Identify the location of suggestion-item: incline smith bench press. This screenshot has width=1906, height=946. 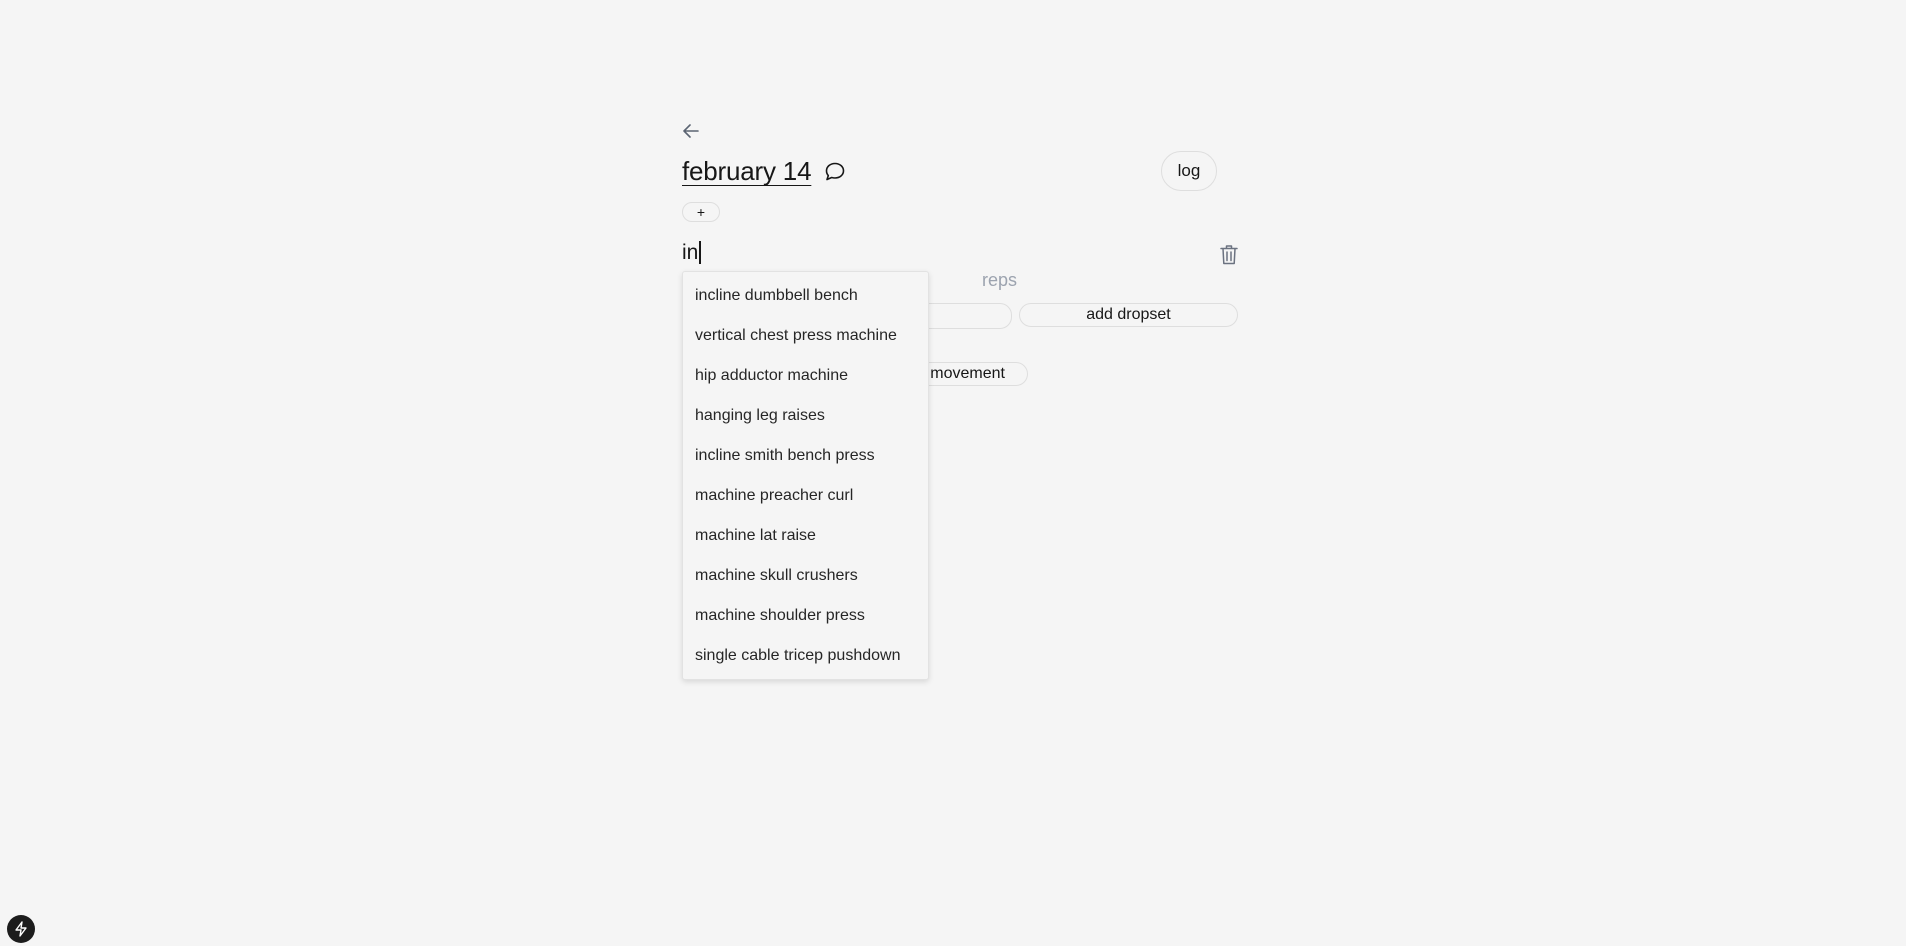
(805, 456).